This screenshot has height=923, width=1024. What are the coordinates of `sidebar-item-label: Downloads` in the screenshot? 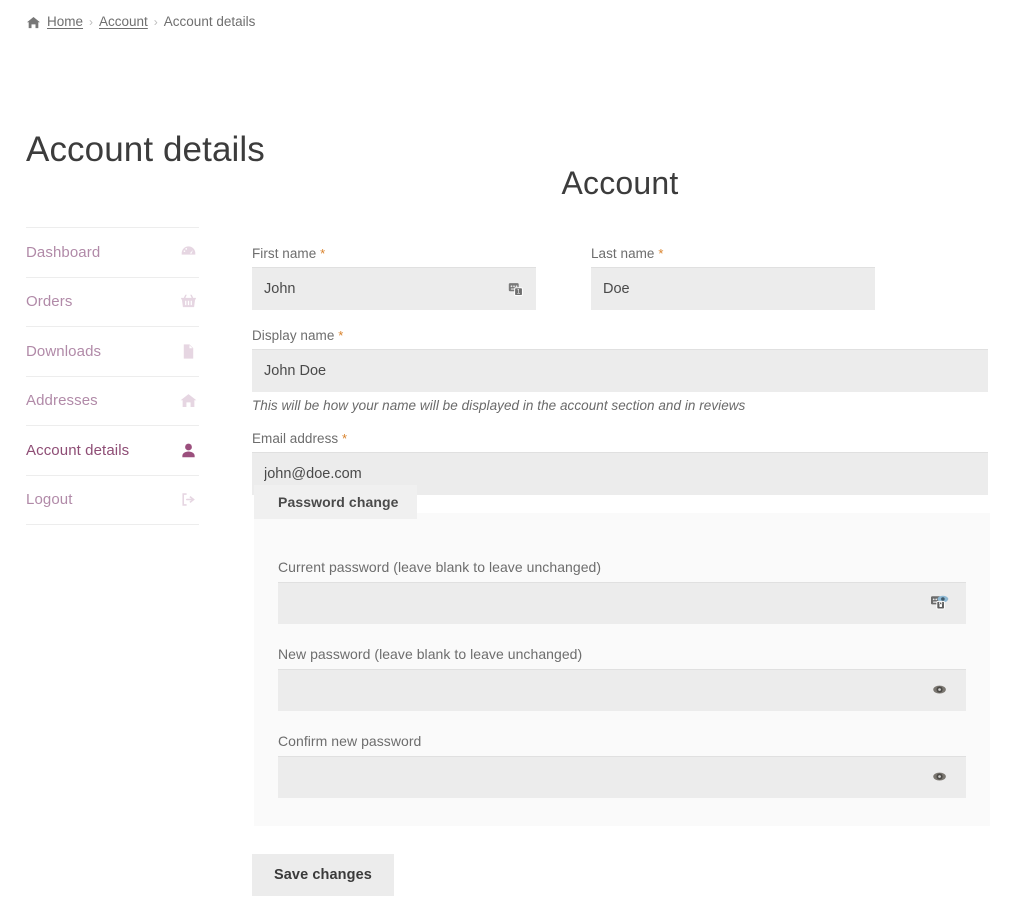 It's located at (64, 351).